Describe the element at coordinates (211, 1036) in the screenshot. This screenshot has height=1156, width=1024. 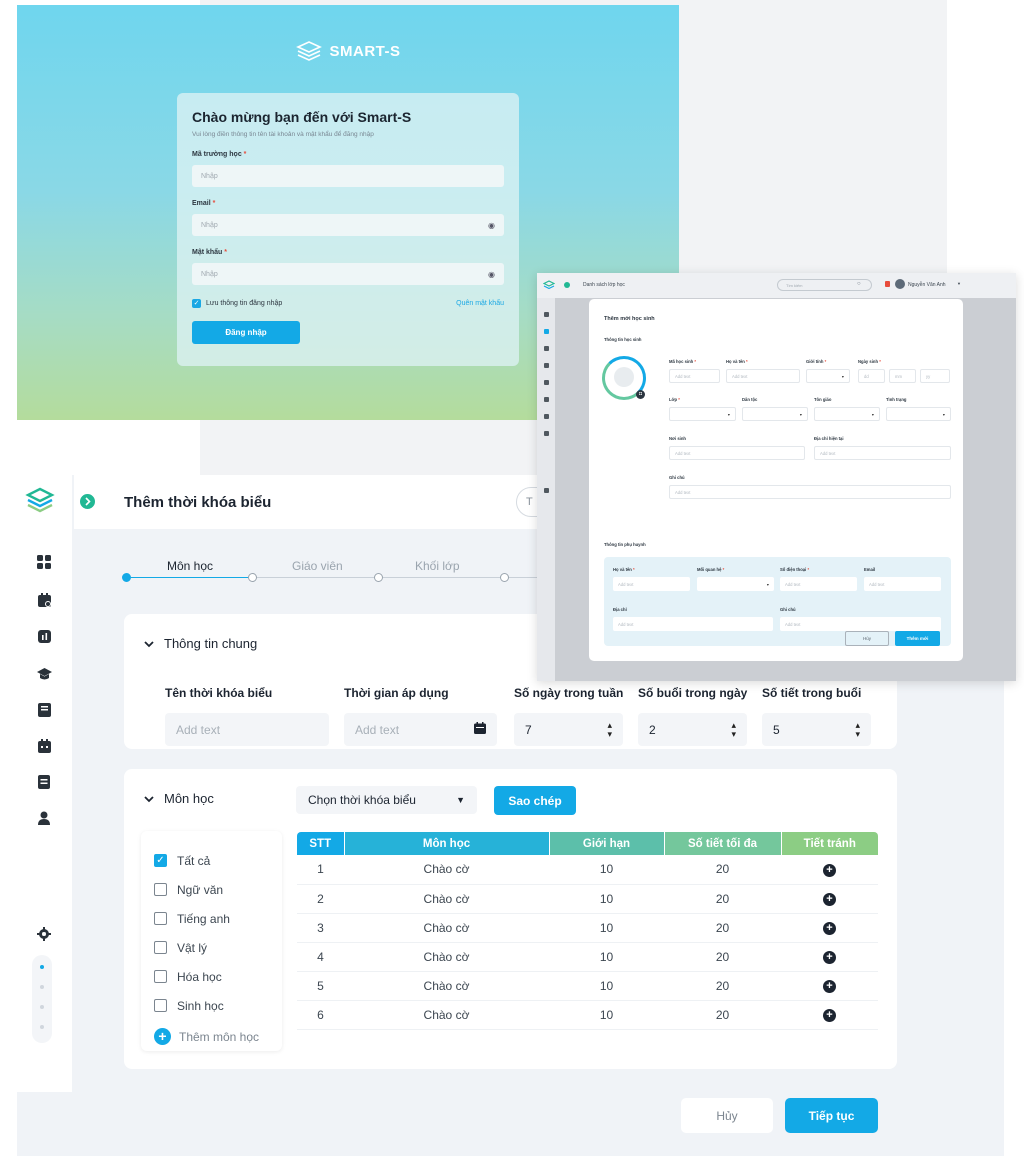
I see `add-subject-button: + Thêm môn học` at that location.